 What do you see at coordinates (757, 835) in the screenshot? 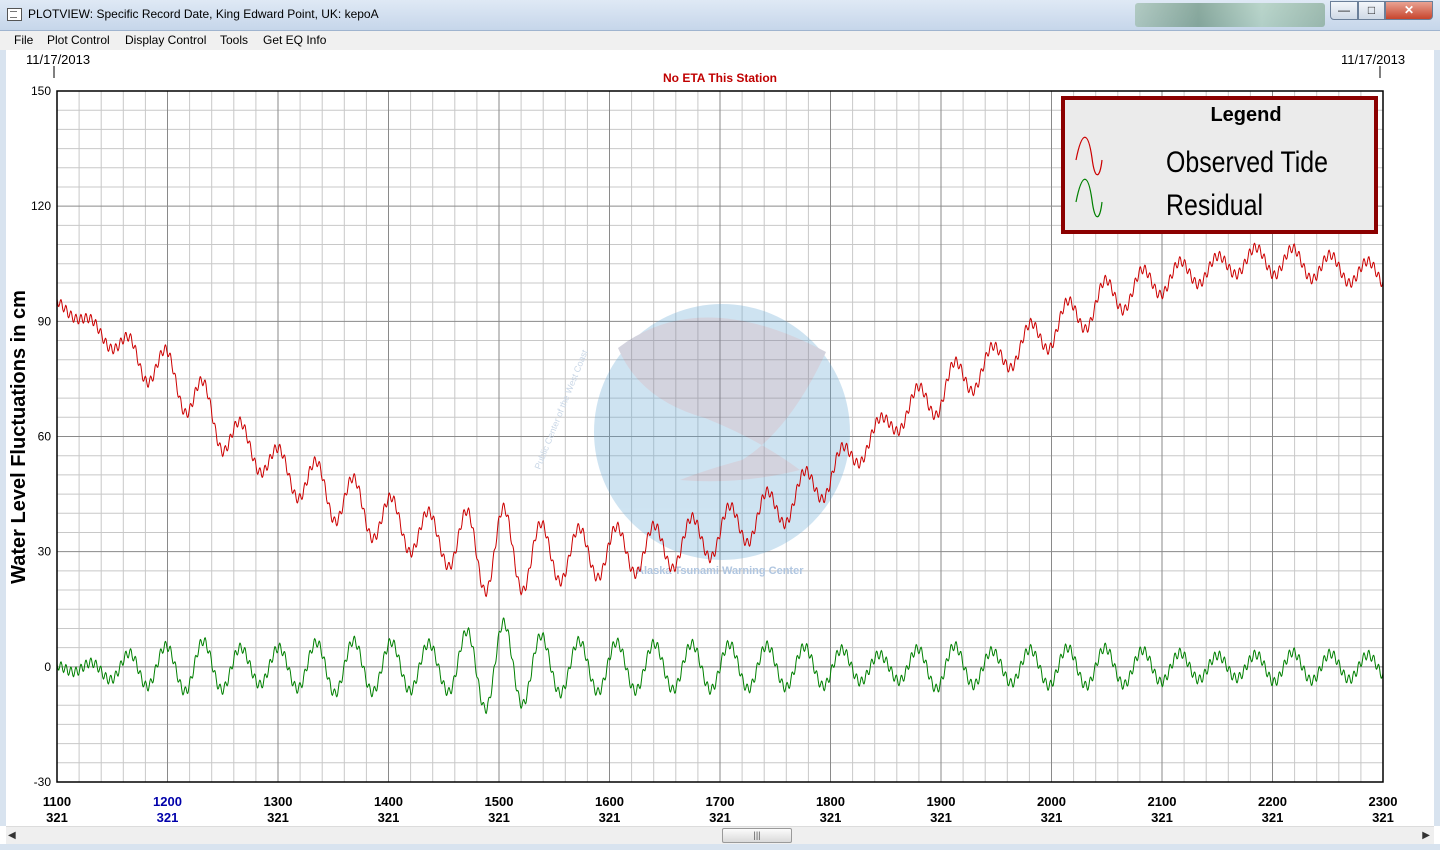
I see `scroll-thumb: |||` at bounding box center [757, 835].